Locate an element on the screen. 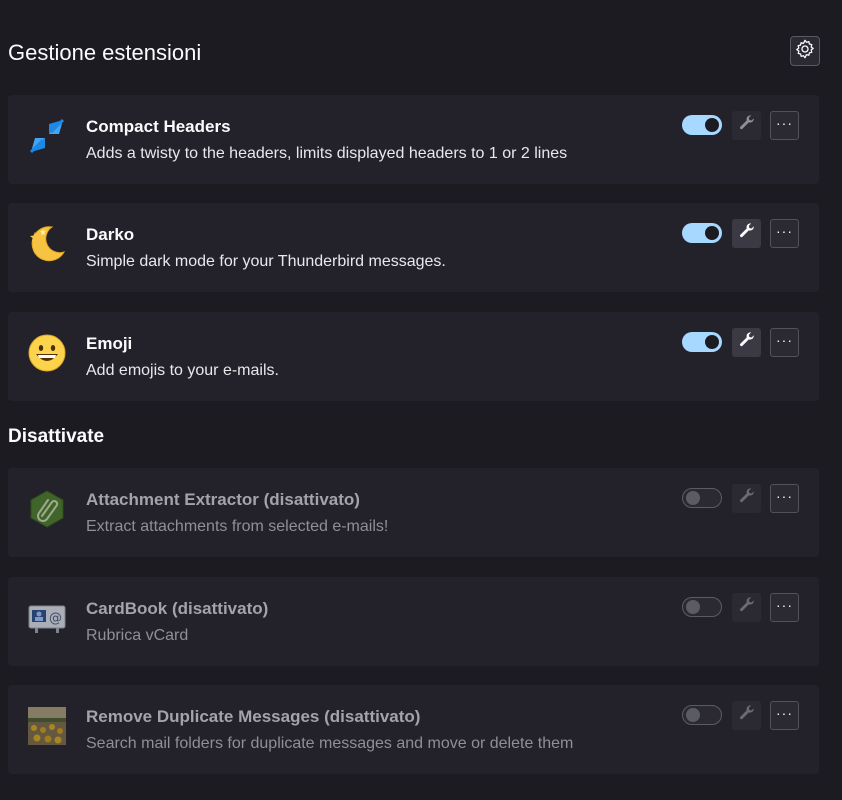 This screenshot has height=800, width=842. address-card-icon: @ is located at coordinates (47, 618).